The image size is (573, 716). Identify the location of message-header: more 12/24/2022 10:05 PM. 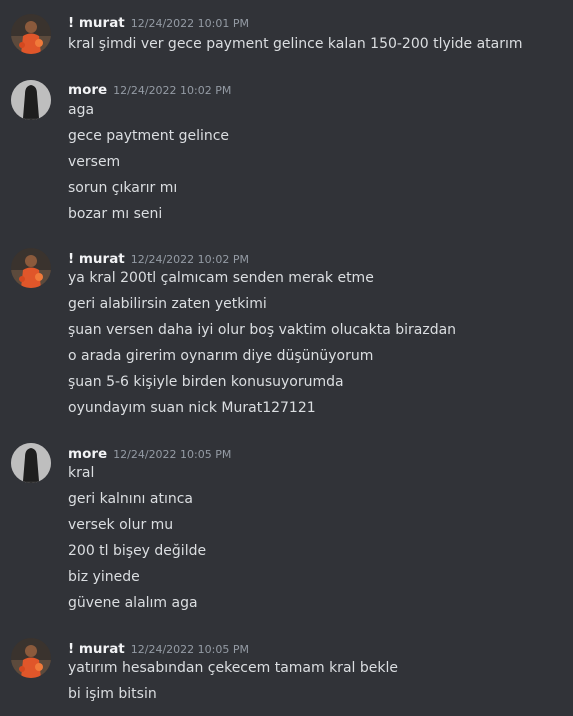
(149, 453).